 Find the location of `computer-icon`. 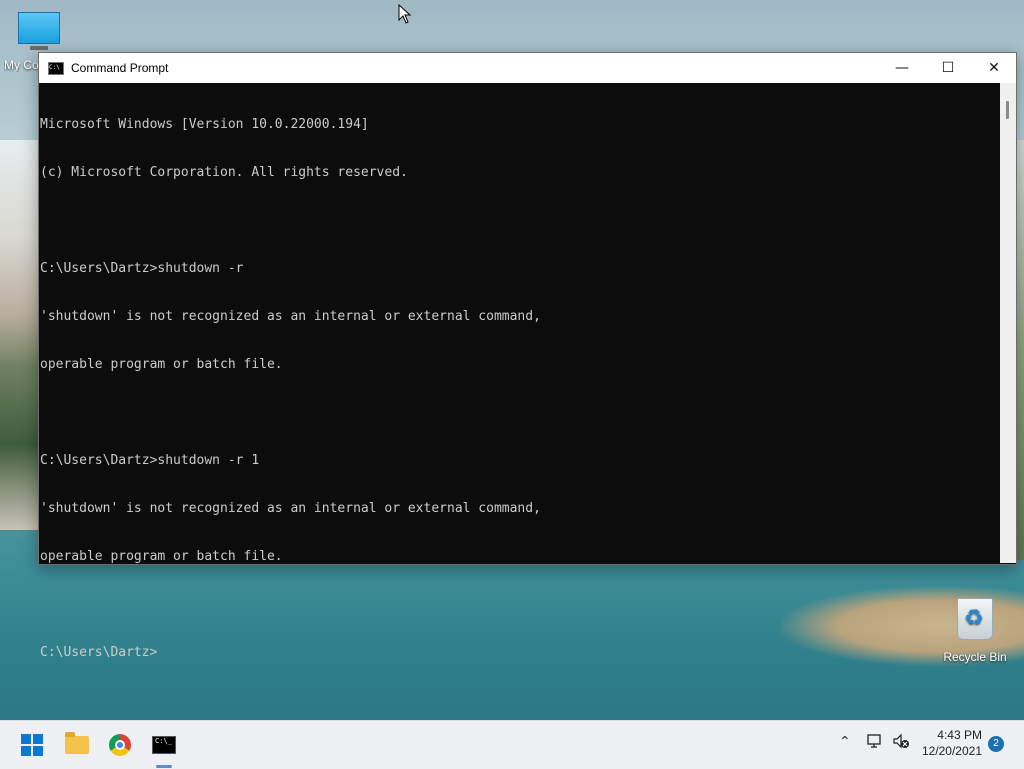

computer-icon is located at coordinates (39, 28).